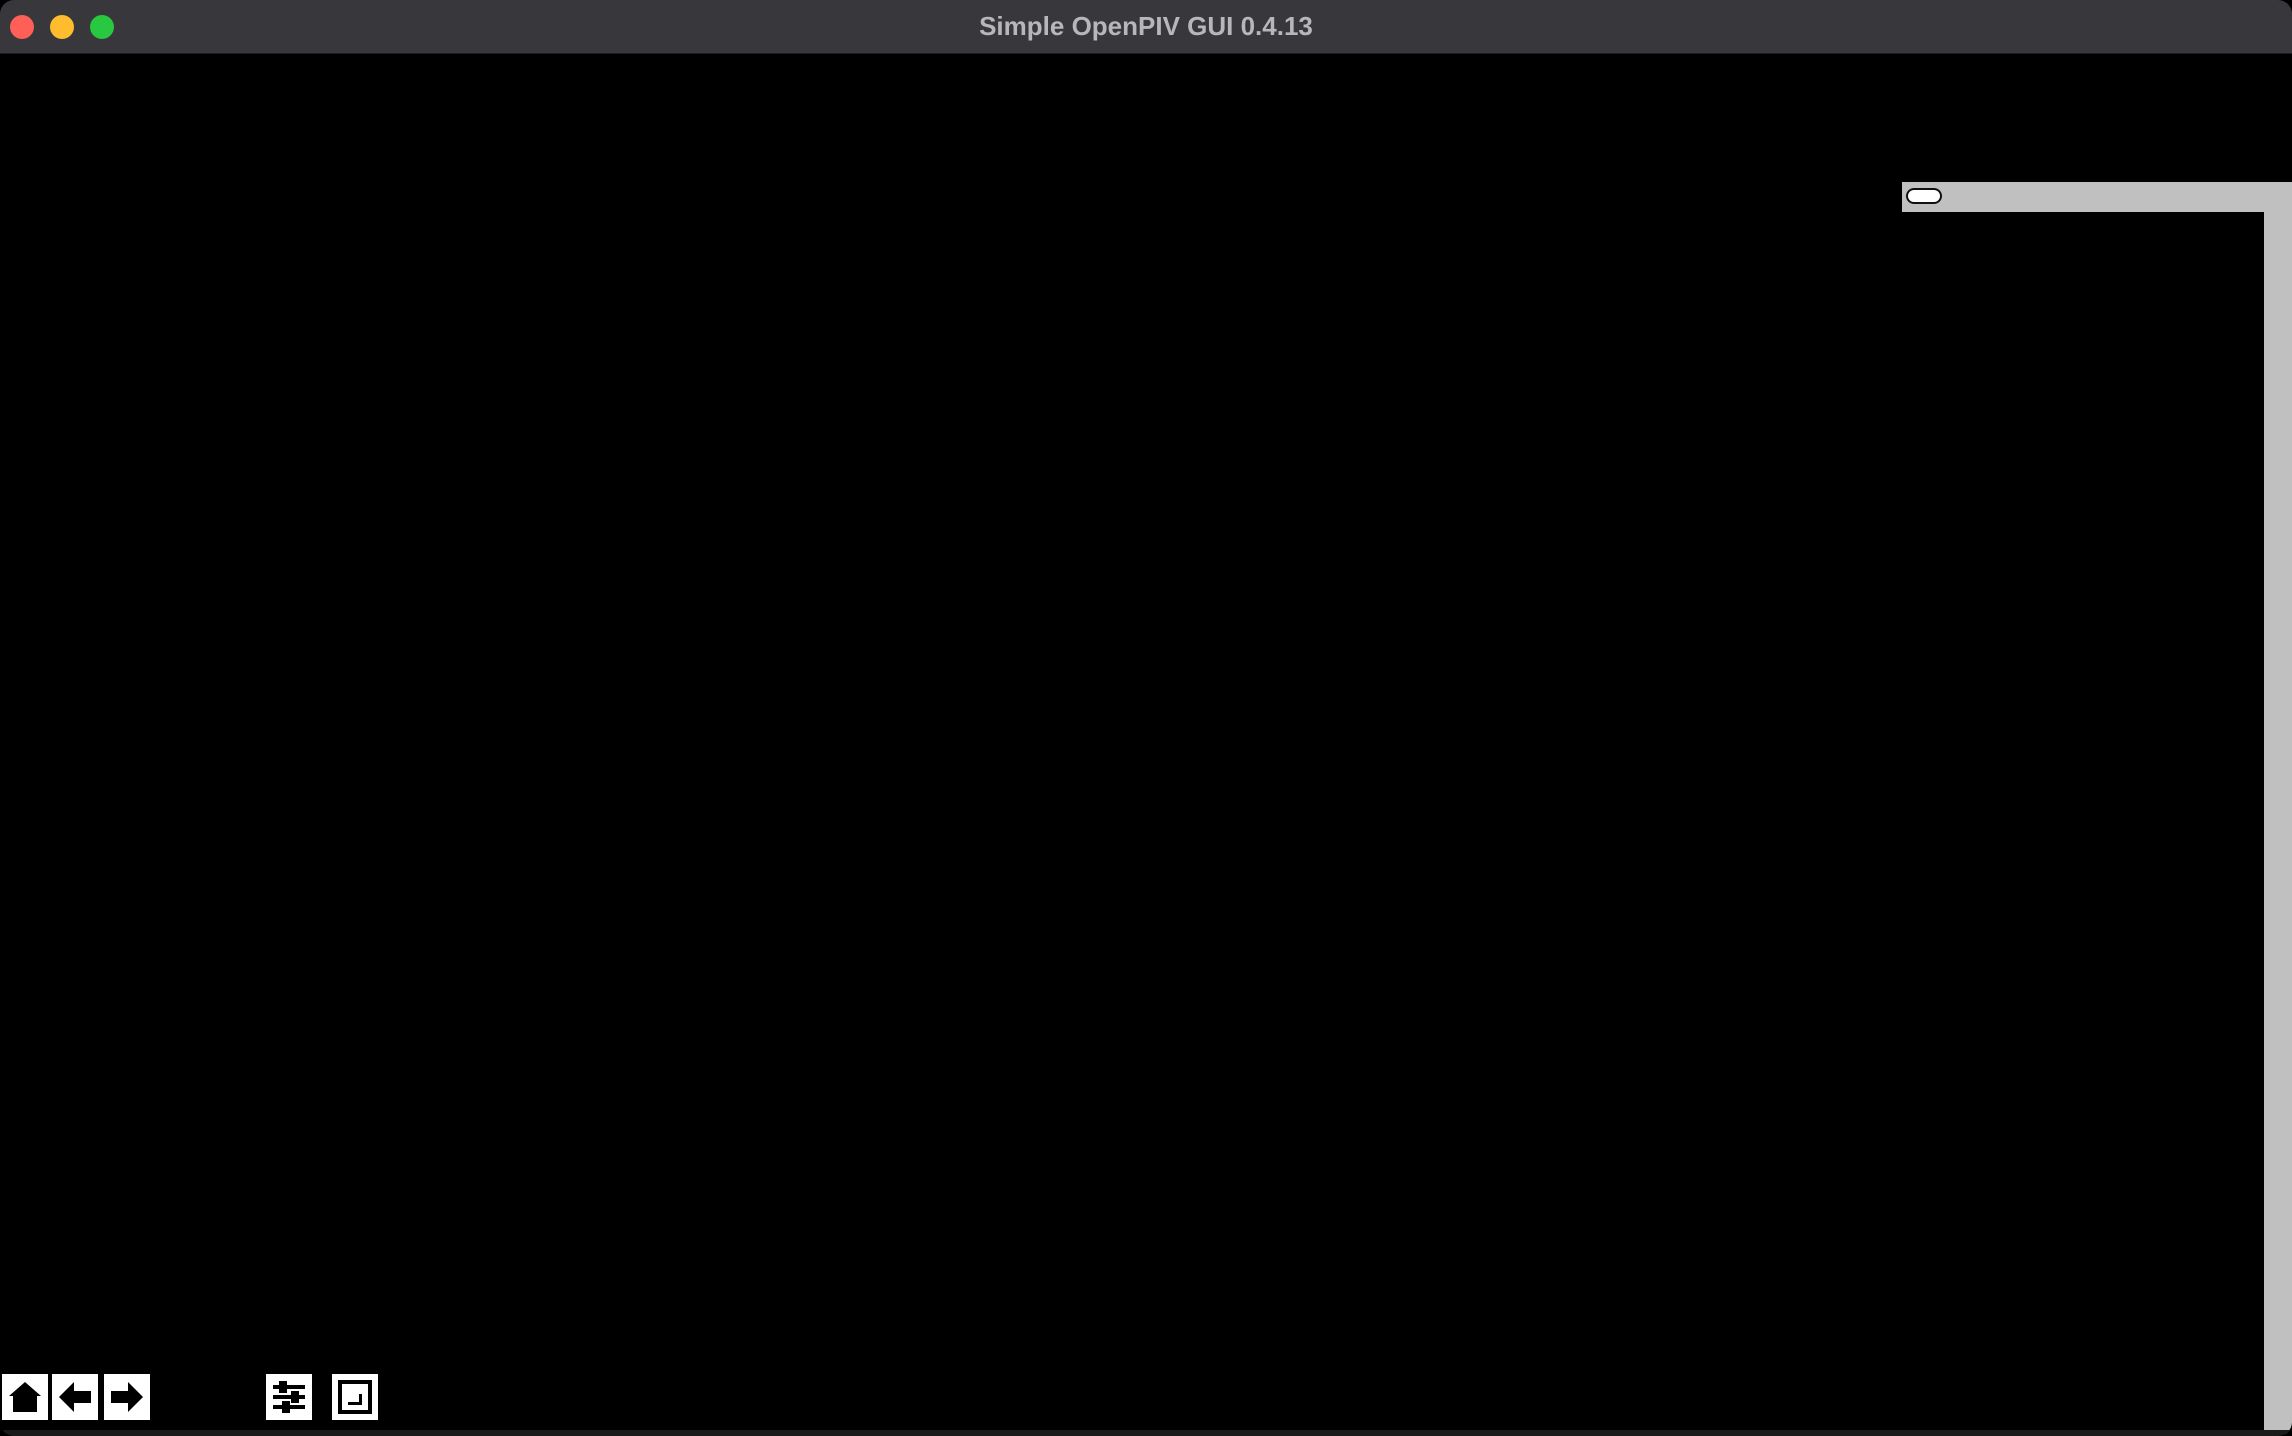  I want to click on arrow-right-icon, so click(127, 1397).